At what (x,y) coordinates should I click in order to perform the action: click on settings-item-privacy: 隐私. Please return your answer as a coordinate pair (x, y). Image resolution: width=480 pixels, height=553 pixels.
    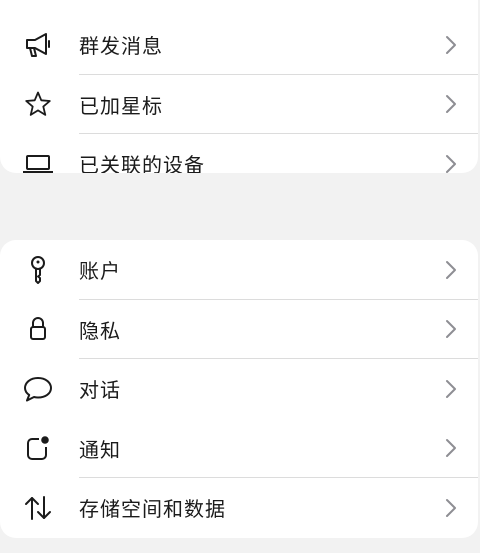
    Looking at the image, I should click on (239, 329).